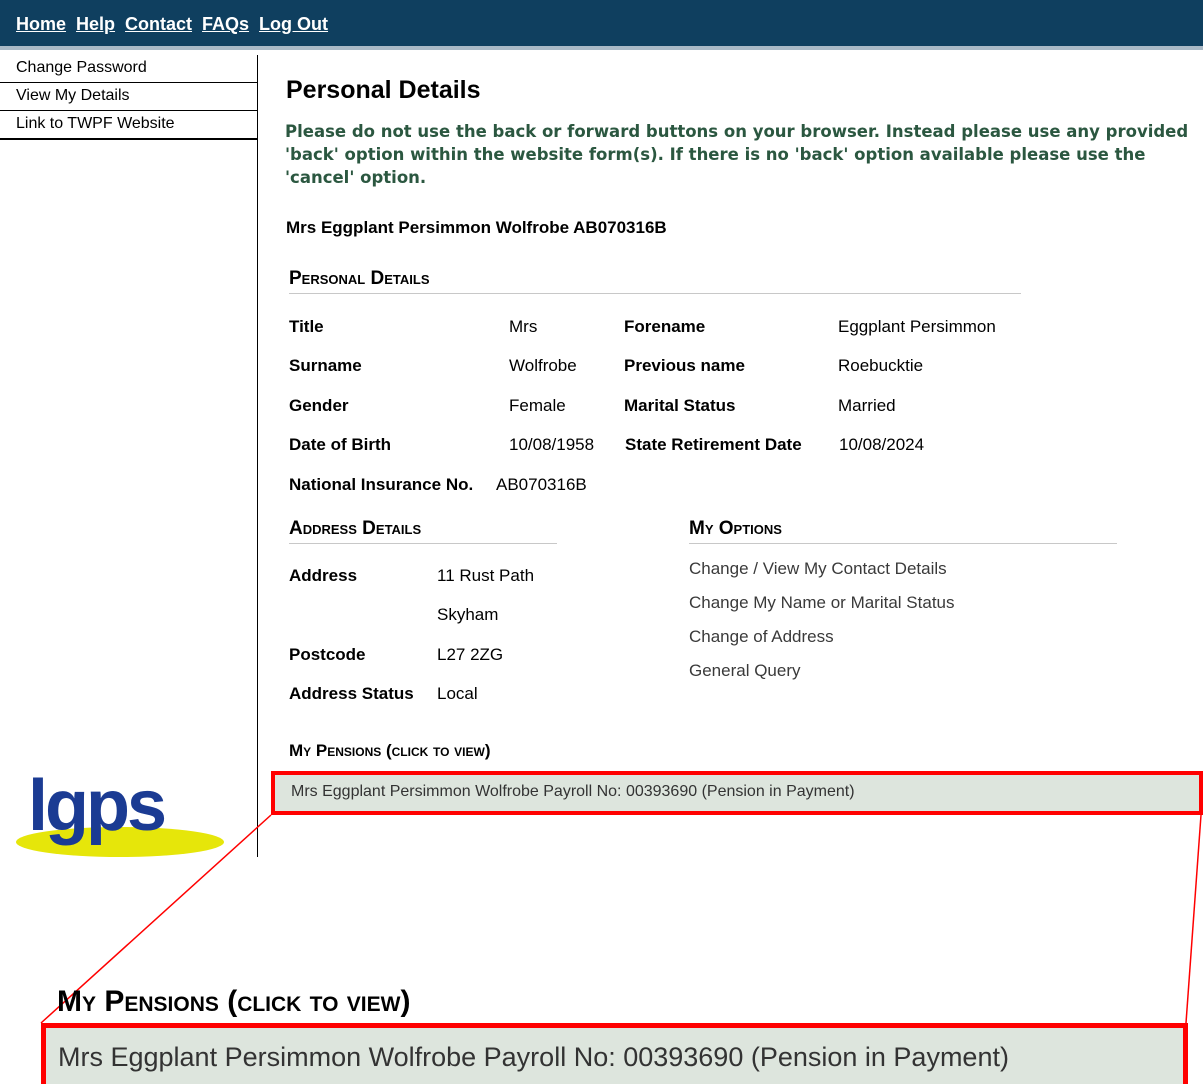 Image resolution: width=1203 pixels, height=1084 pixels. I want to click on gender-label: Gender, so click(319, 405).